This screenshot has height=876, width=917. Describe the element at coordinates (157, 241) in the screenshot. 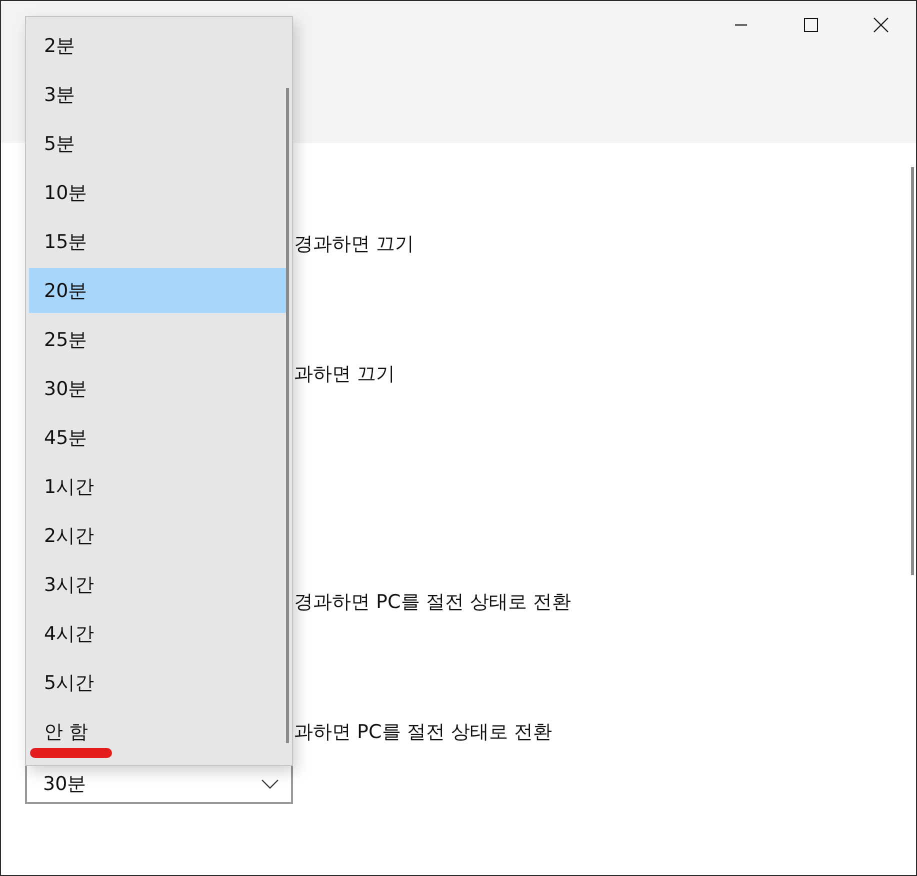

I see `dropdown-option: 15분` at that location.